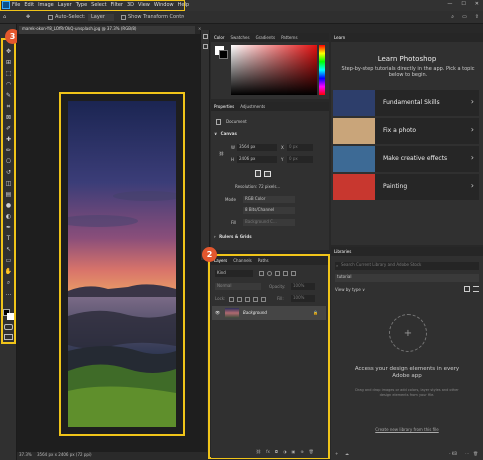  What do you see at coordinates (293, 273) in the screenshot?
I see `filter-smart-object-icon` at bounding box center [293, 273].